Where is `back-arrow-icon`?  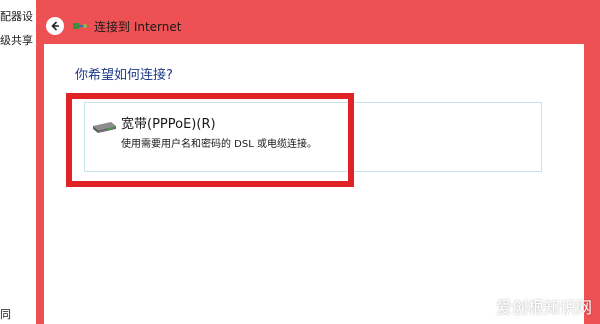
back-arrow-icon is located at coordinates (55, 26).